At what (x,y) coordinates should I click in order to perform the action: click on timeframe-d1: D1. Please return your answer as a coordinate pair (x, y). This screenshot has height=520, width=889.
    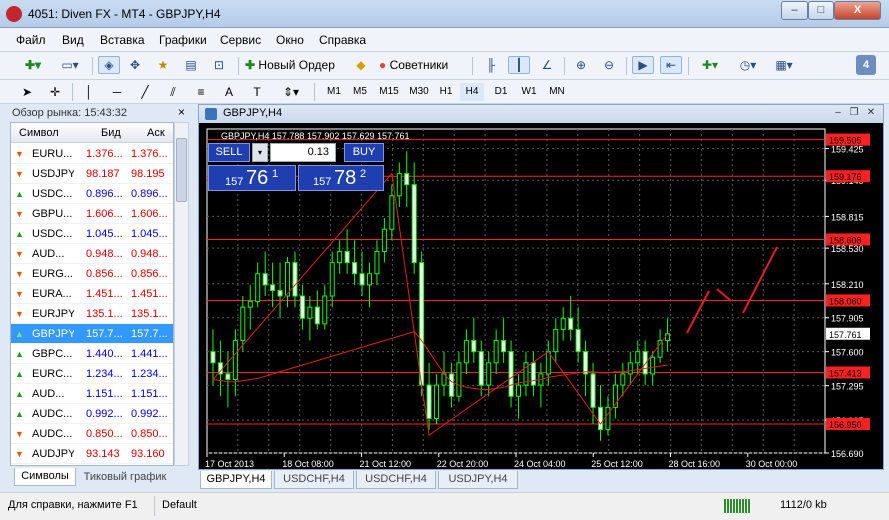
    Looking at the image, I should click on (501, 92).